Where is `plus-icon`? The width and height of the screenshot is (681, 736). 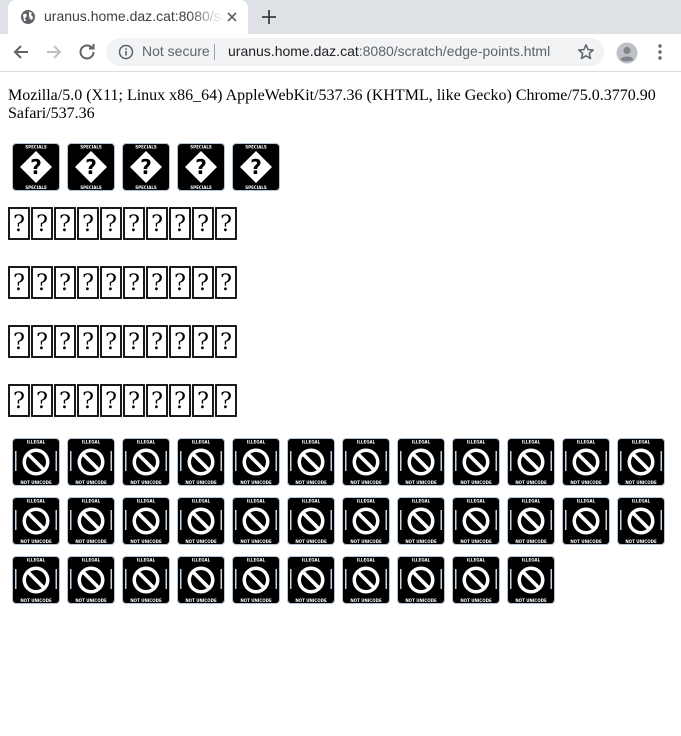
plus-icon is located at coordinates (269, 17).